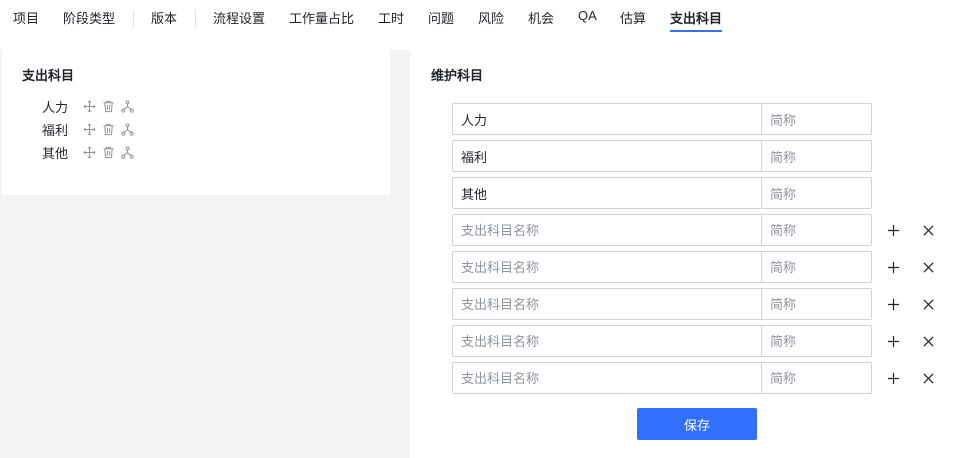  What do you see at coordinates (55, 107) in the screenshot?
I see `tree-item-label: 人力` at bounding box center [55, 107].